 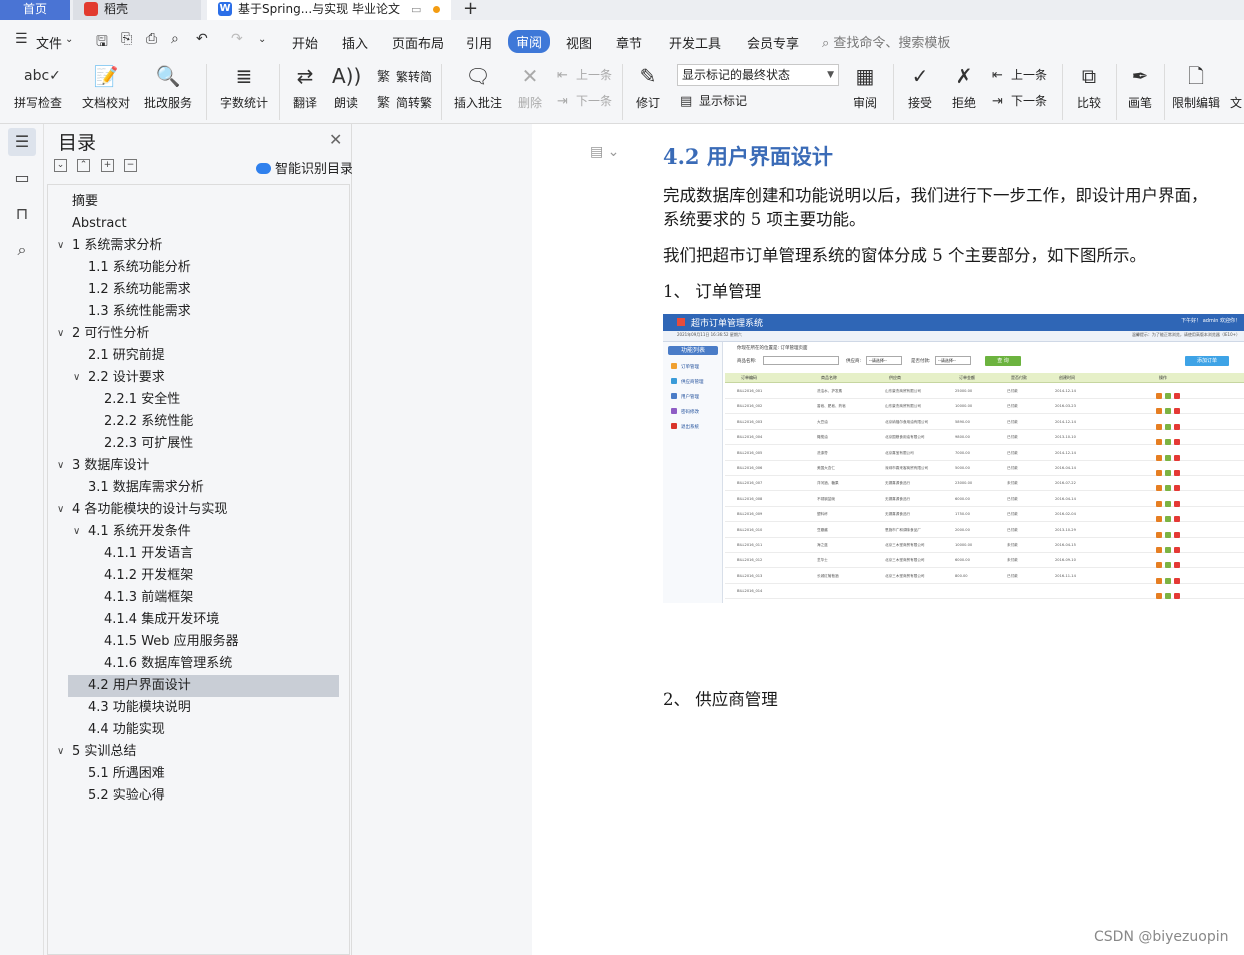 What do you see at coordinates (713, 100) in the screenshot?
I see `show-markup-button: ▤ 显示标记` at bounding box center [713, 100].